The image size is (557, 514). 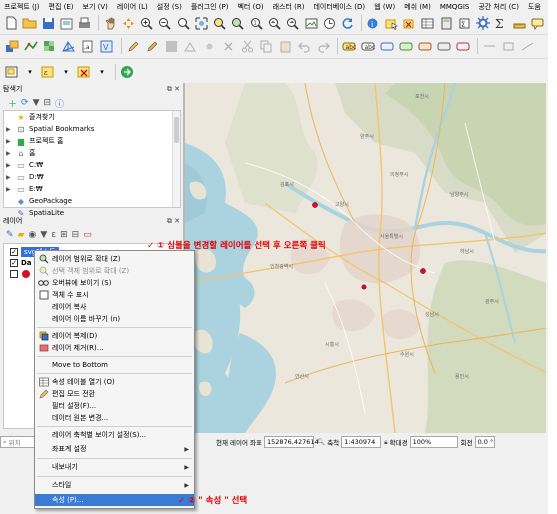 What do you see at coordinates (114, 295) in the screenshot?
I see `menu-item-show-feature-count: 객체 수 표시` at bounding box center [114, 295].